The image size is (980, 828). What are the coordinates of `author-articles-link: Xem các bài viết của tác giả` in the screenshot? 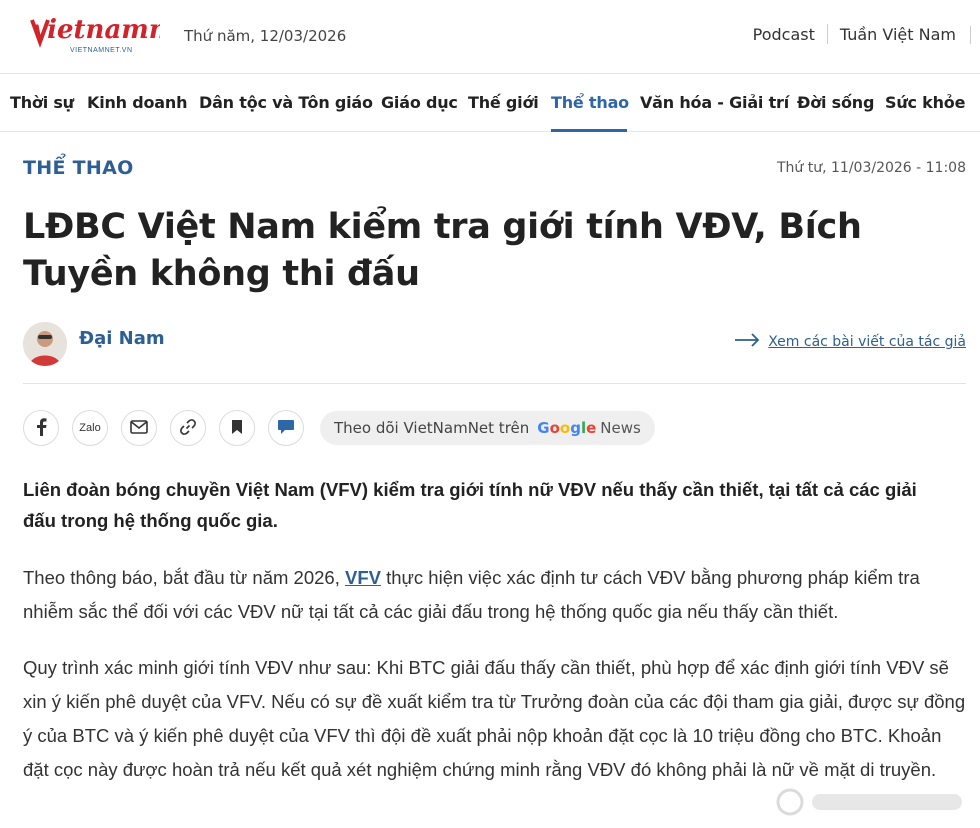 It's located at (850, 342).